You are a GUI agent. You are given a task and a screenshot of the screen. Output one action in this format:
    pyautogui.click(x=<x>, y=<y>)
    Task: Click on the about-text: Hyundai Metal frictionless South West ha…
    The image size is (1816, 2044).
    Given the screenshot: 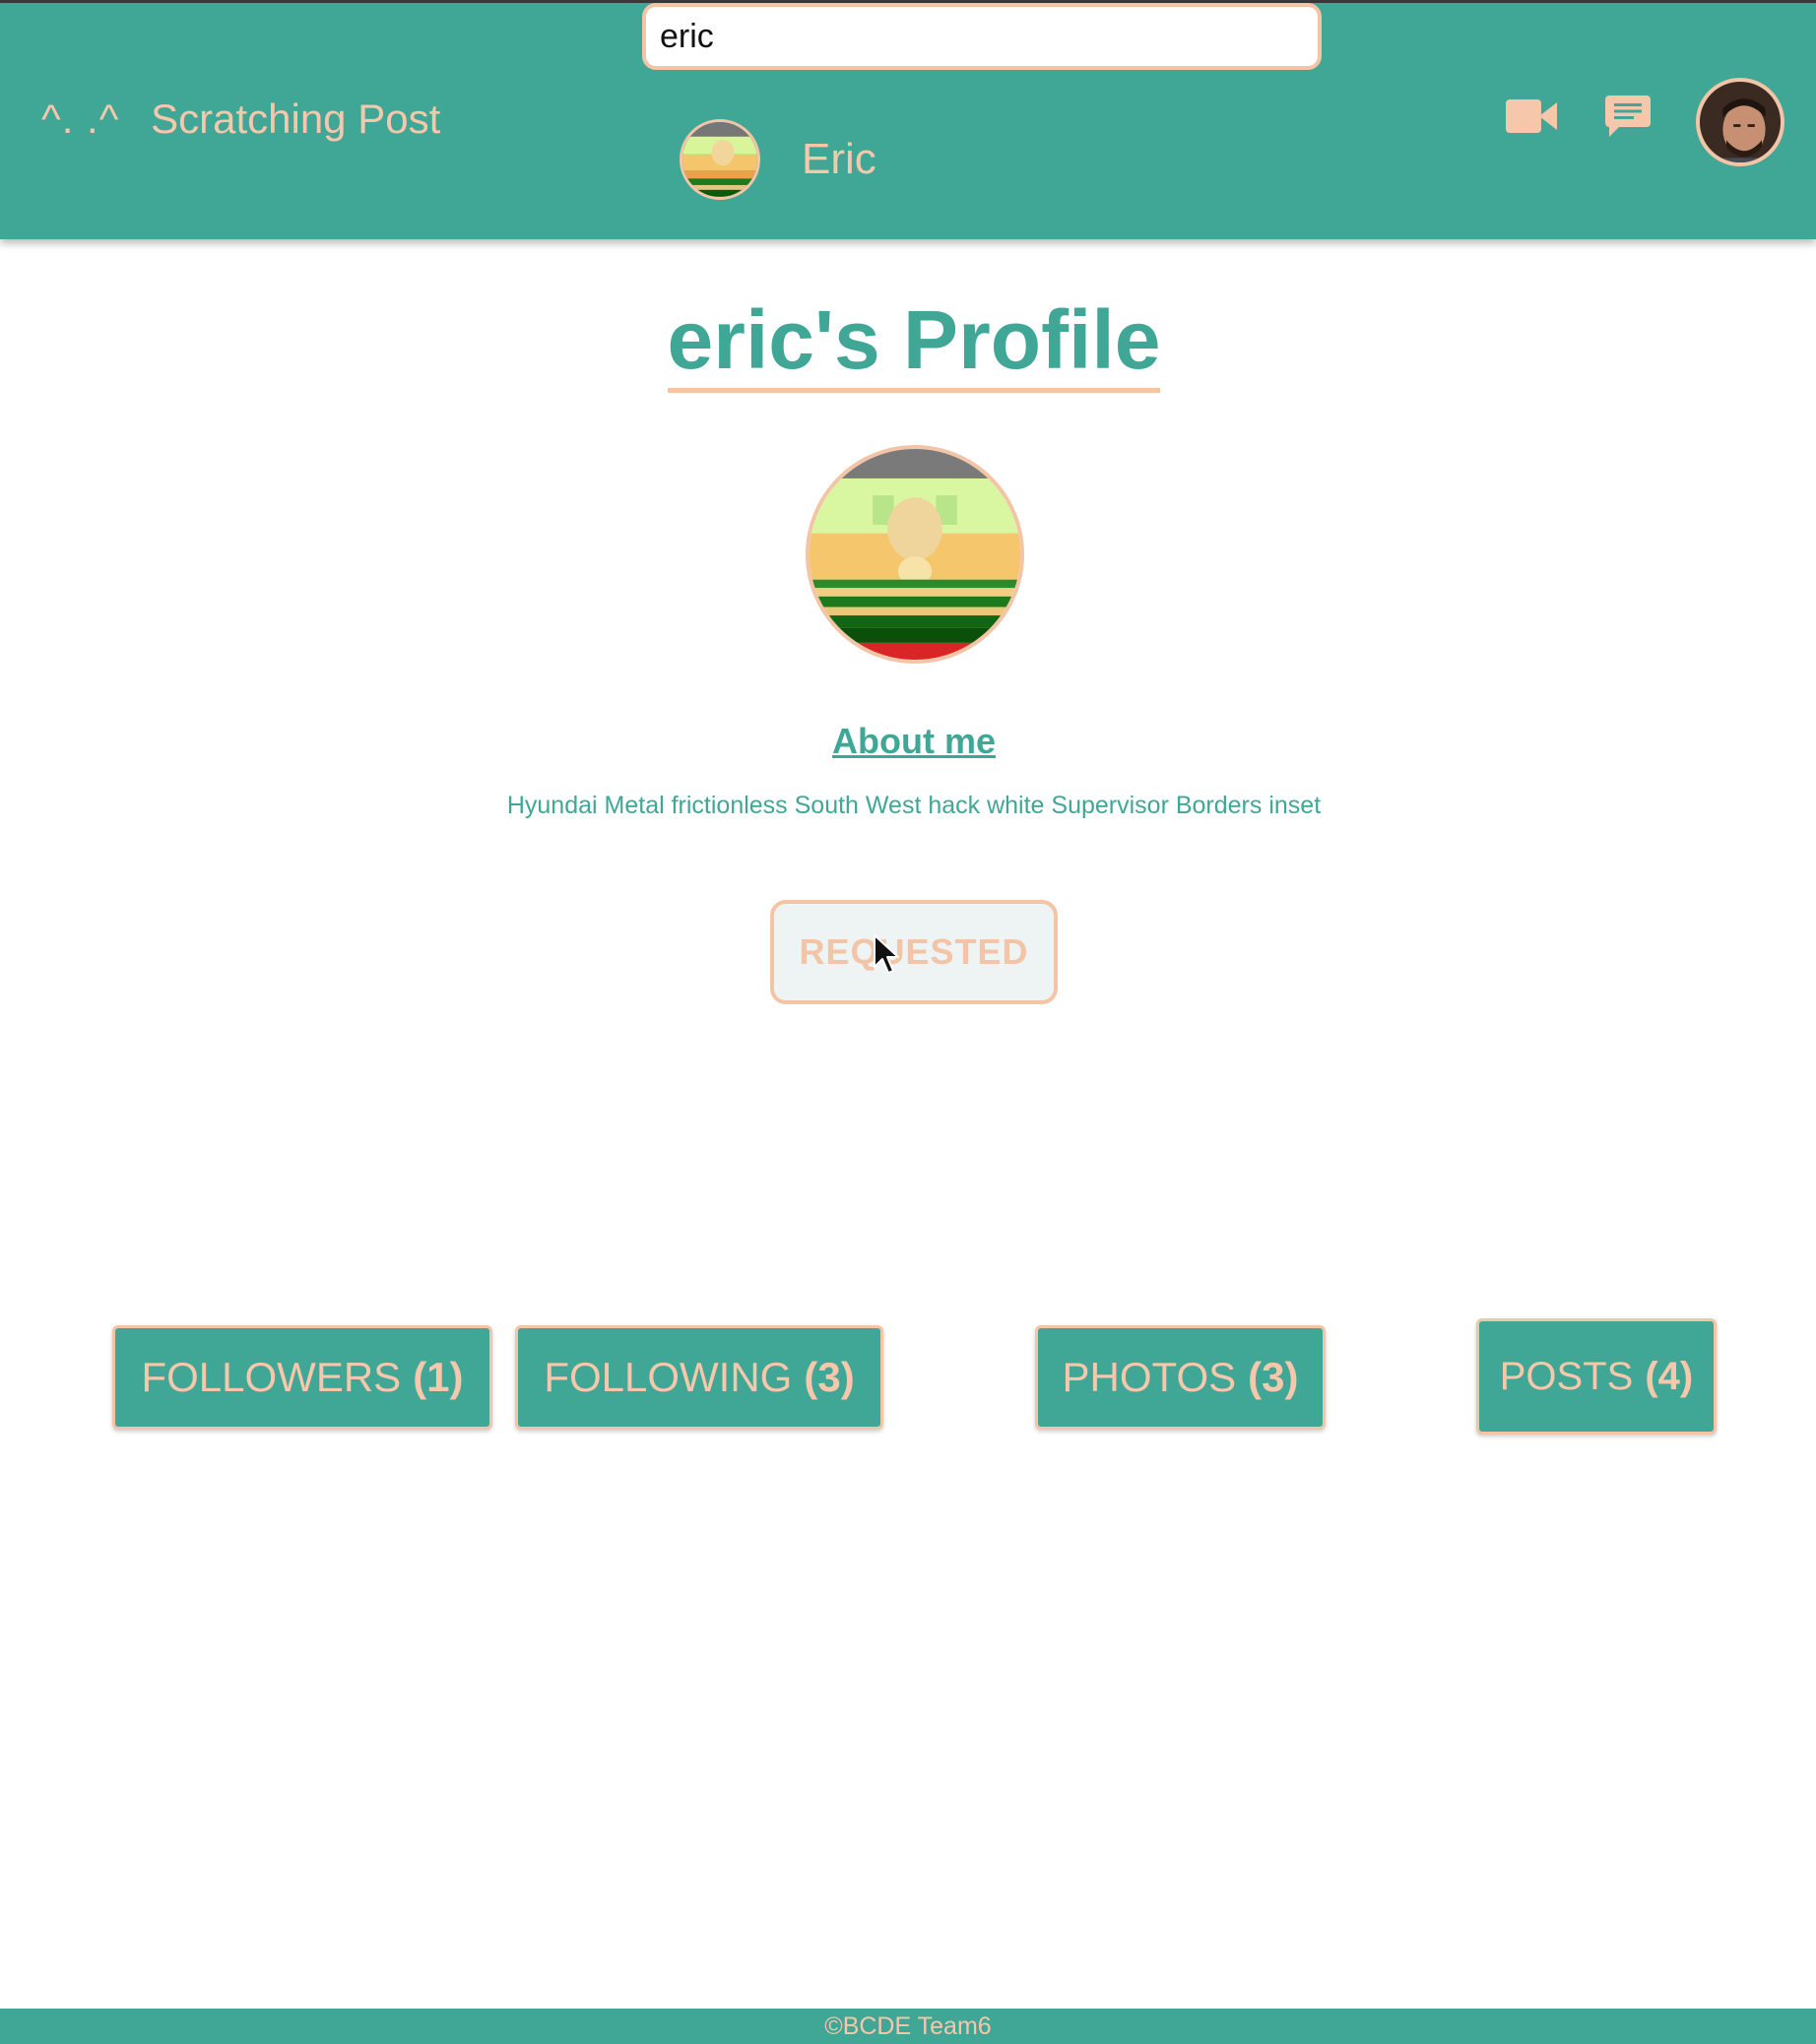 What is the action you would take?
    pyautogui.click(x=914, y=805)
    